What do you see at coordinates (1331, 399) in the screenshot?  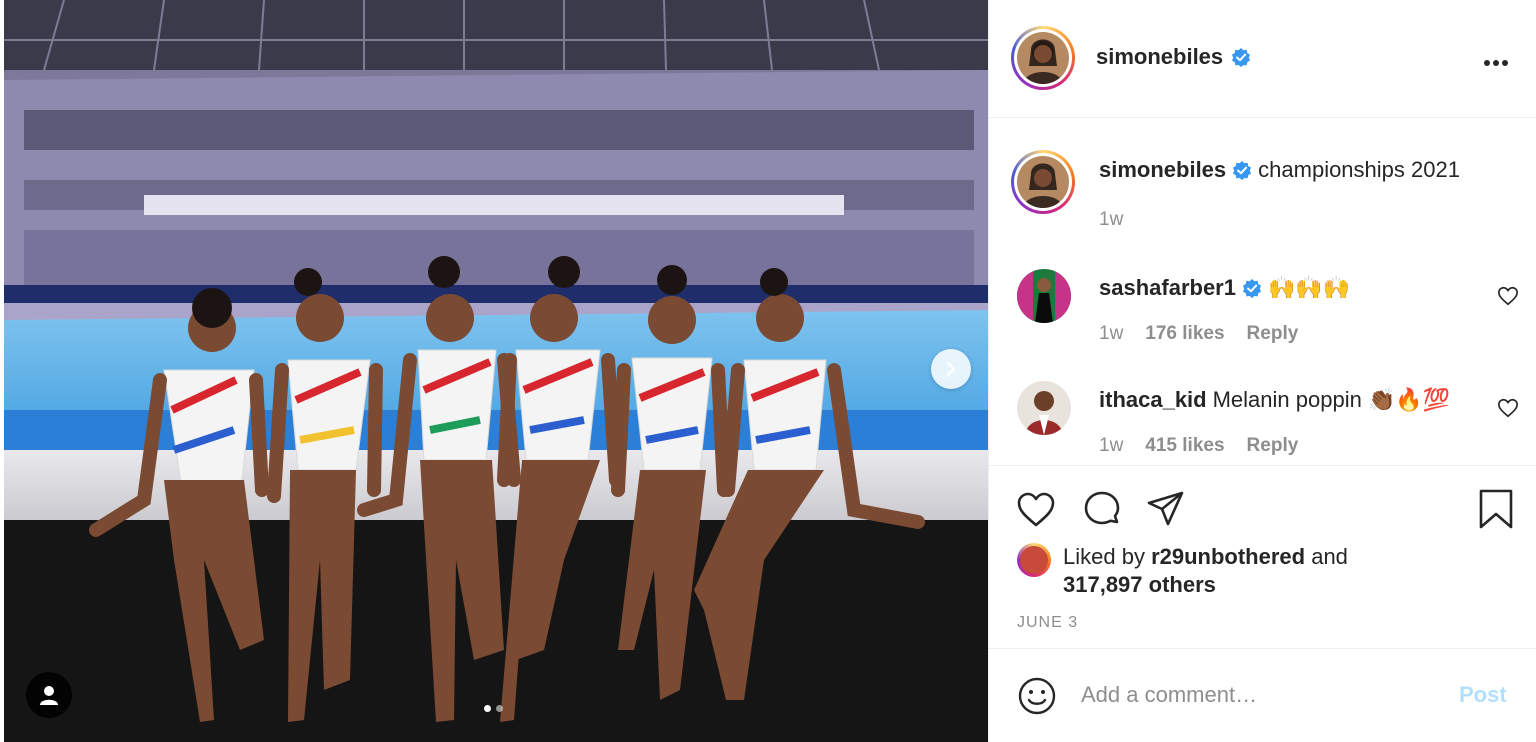 I see `comment-text: Melanin poppin 👏🏾🔥💯` at bounding box center [1331, 399].